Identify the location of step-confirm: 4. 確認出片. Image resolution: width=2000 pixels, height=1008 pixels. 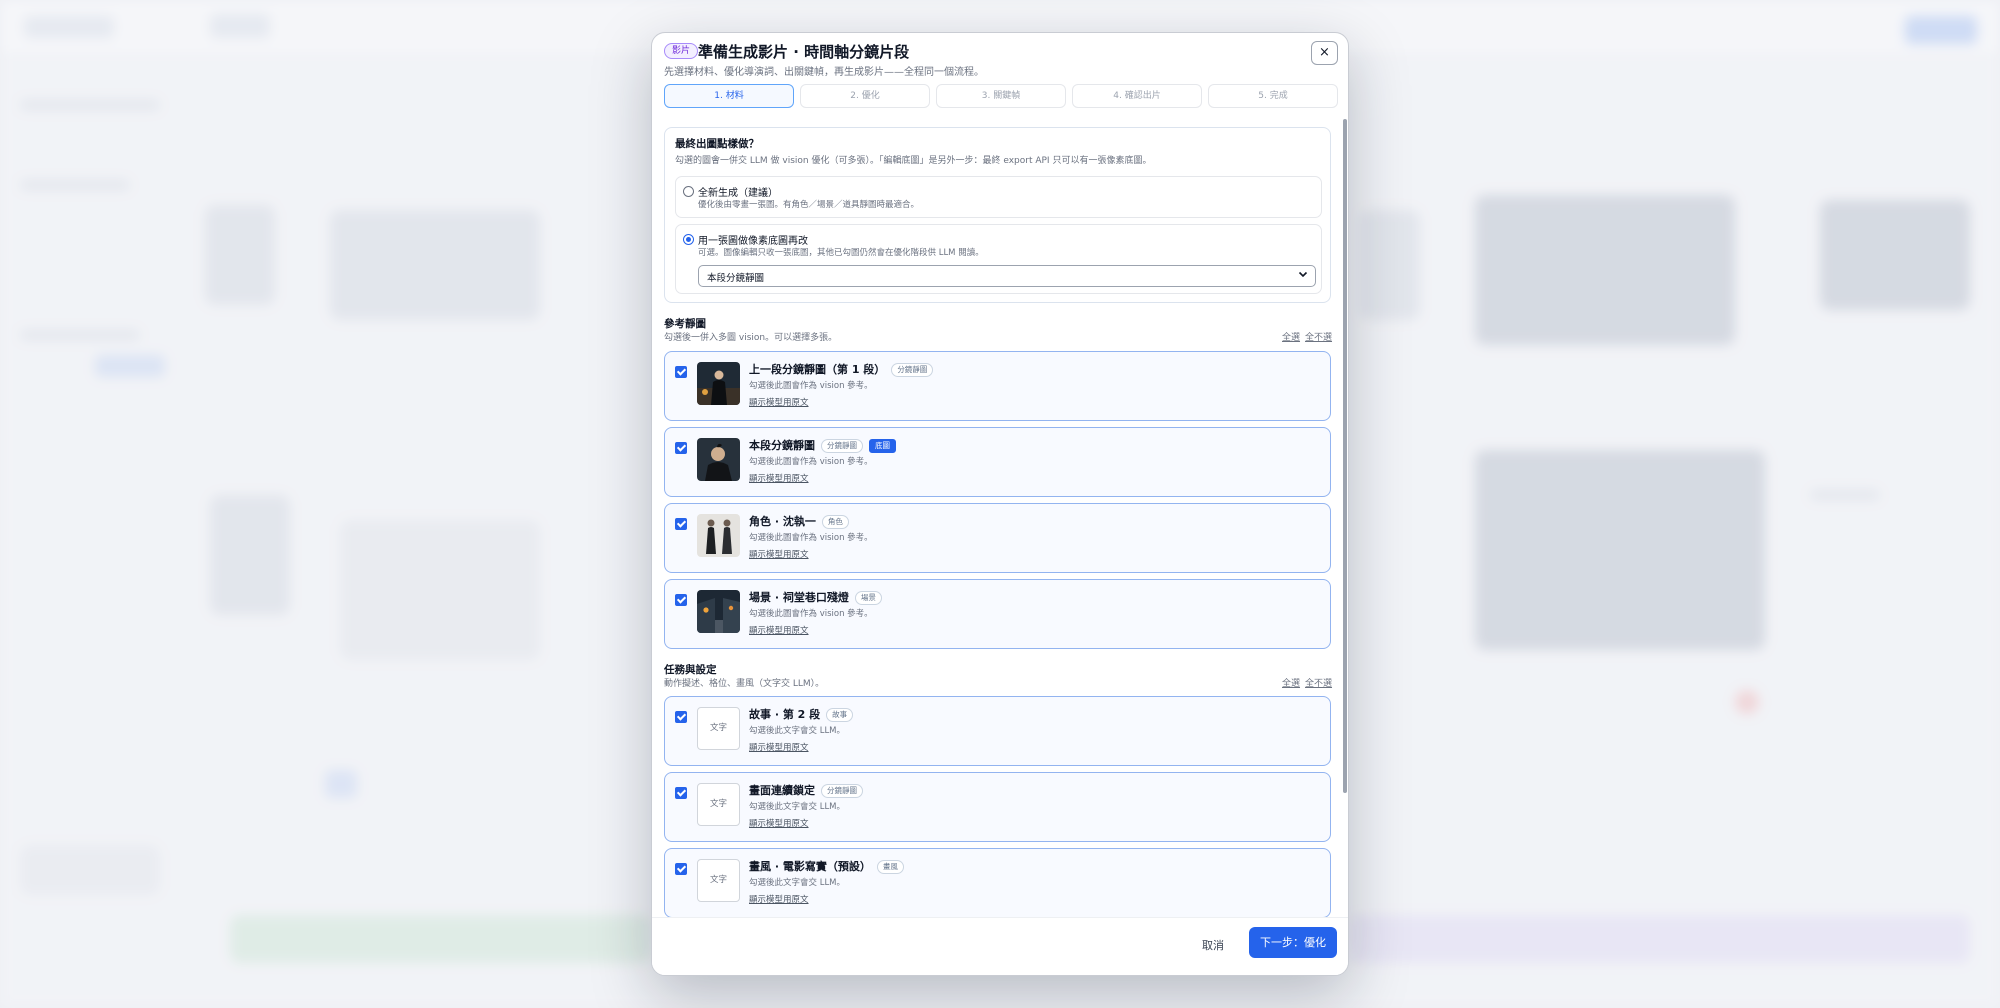
(1137, 96).